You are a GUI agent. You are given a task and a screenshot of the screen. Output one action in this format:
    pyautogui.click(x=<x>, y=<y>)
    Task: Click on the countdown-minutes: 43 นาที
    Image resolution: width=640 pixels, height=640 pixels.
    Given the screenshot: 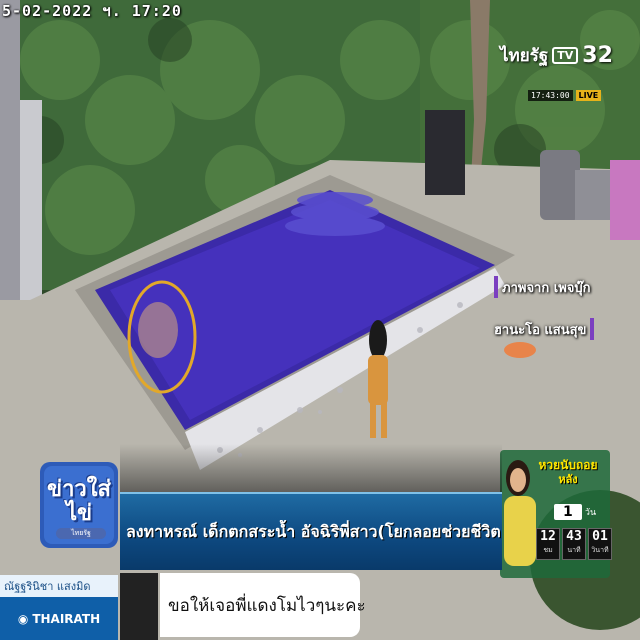 What is the action you would take?
    pyautogui.click(x=574, y=544)
    